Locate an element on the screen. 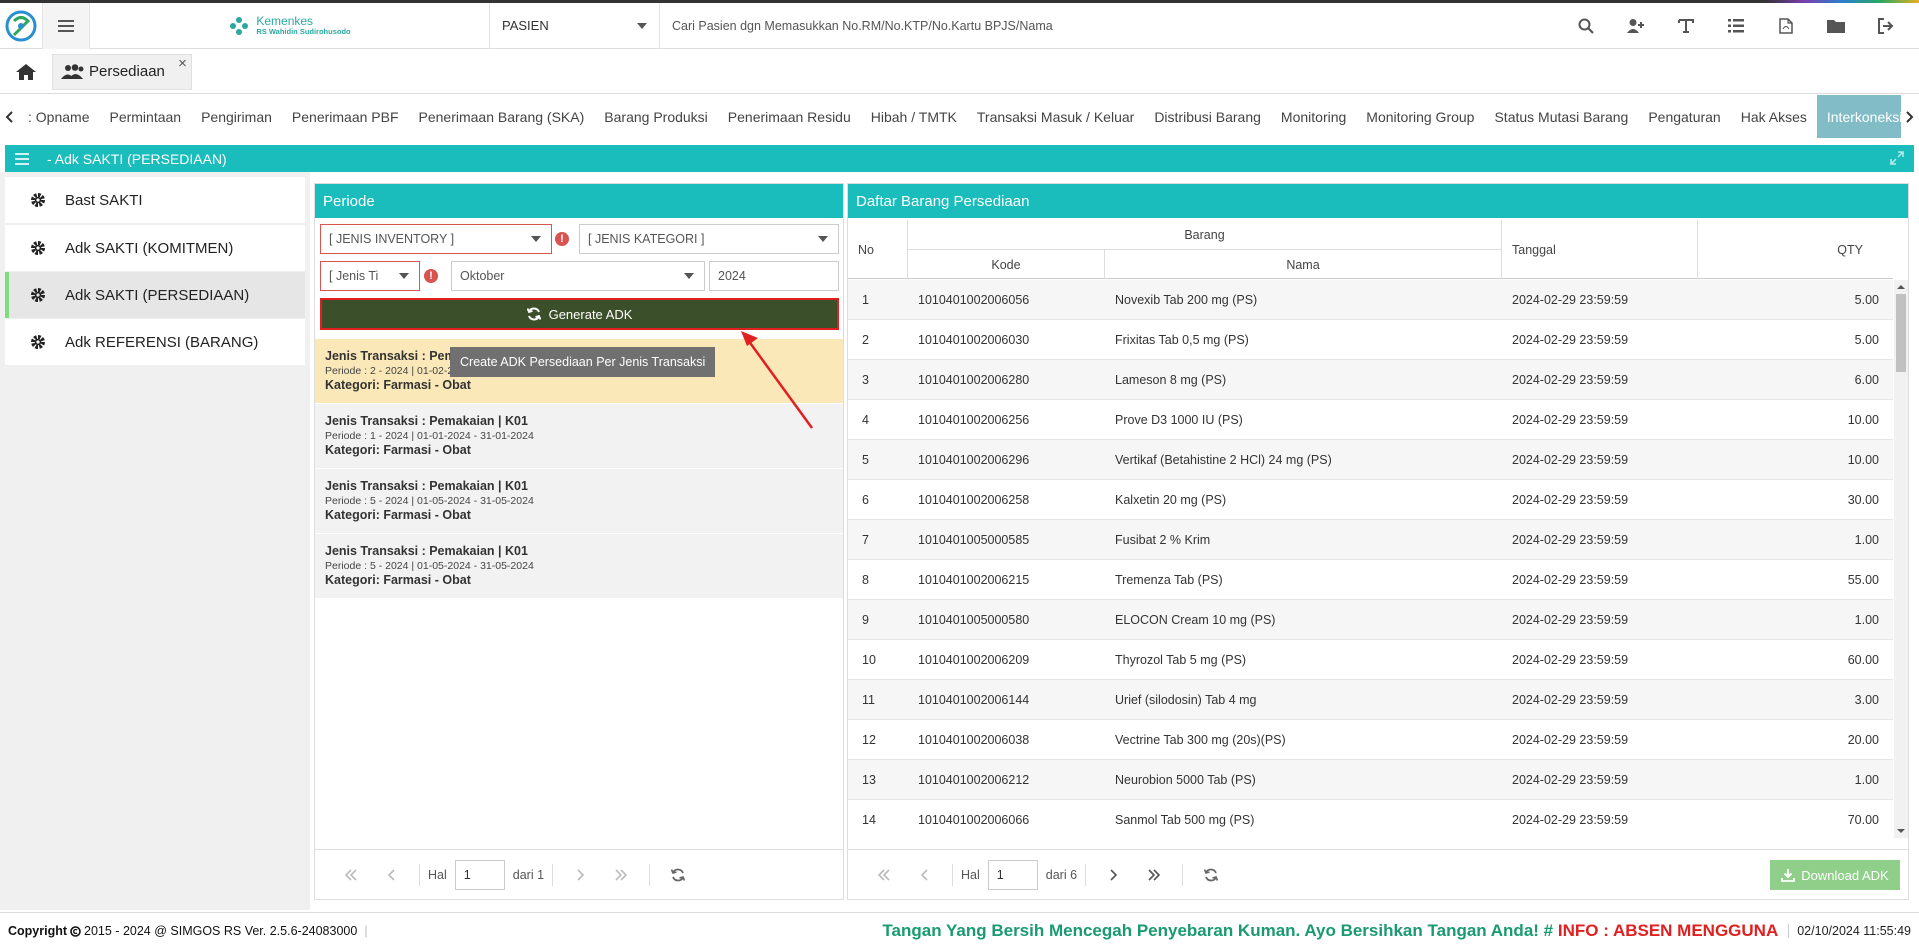 This screenshot has height=949, width=1919. download-adk-button: Download ADK is located at coordinates (1835, 875).